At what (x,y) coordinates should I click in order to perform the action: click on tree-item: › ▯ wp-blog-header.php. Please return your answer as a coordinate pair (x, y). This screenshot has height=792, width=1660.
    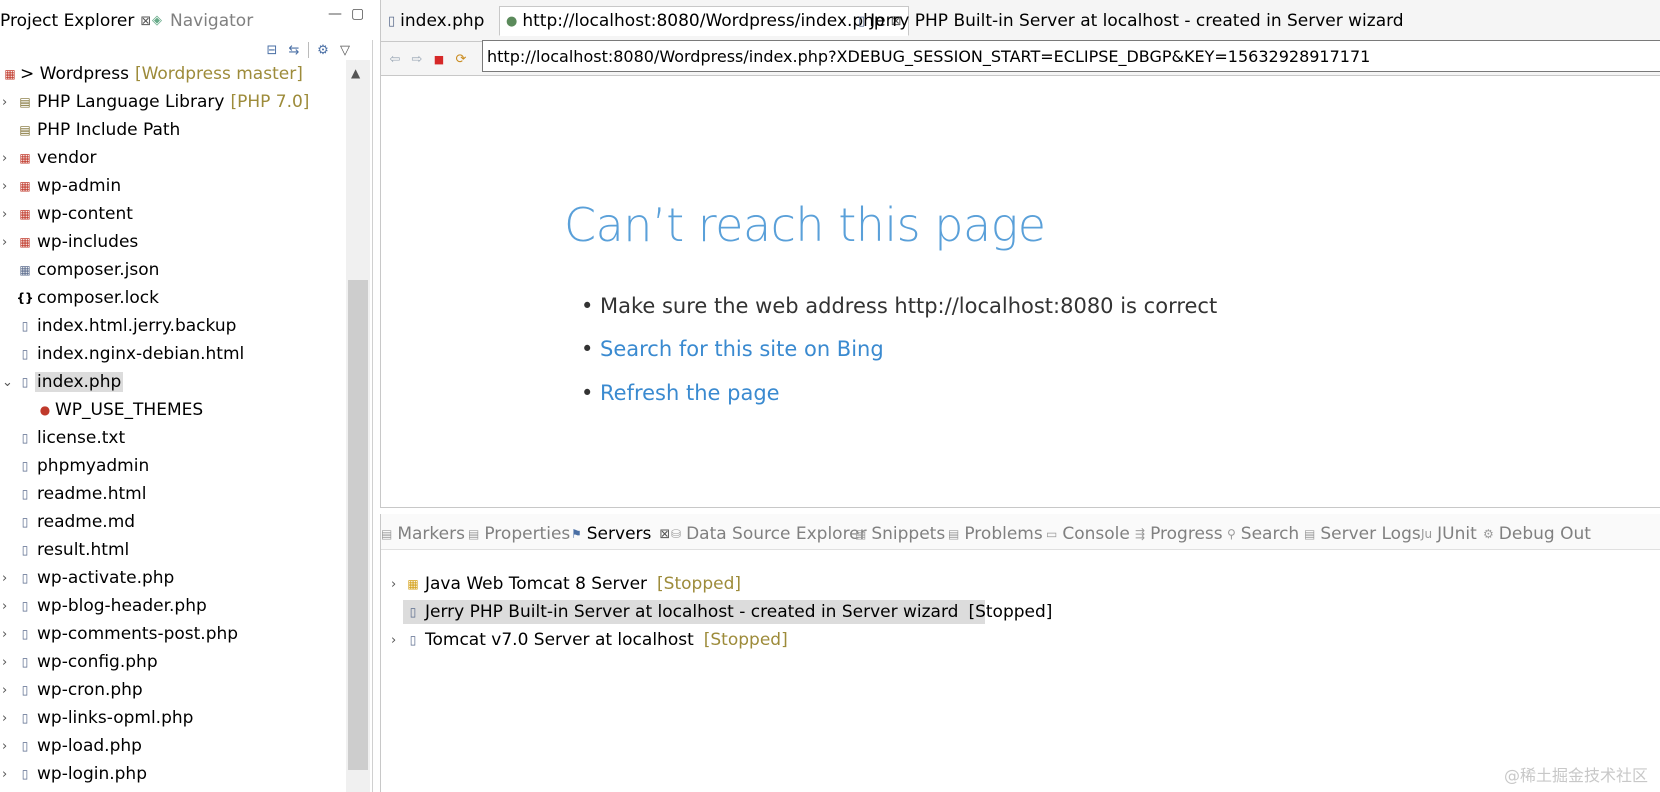
    Looking at the image, I should click on (173, 606).